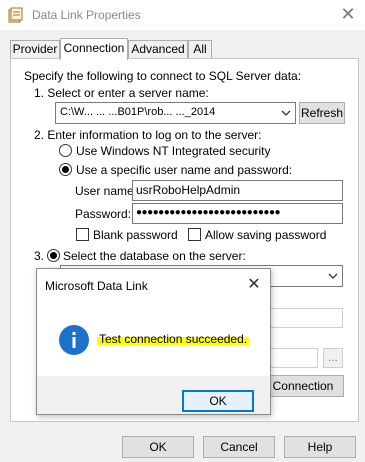 Image resolution: width=365 pixels, height=462 pixels. What do you see at coordinates (348, 15) in the screenshot?
I see `window-close-icon: ✕` at bounding box center [348, 15].